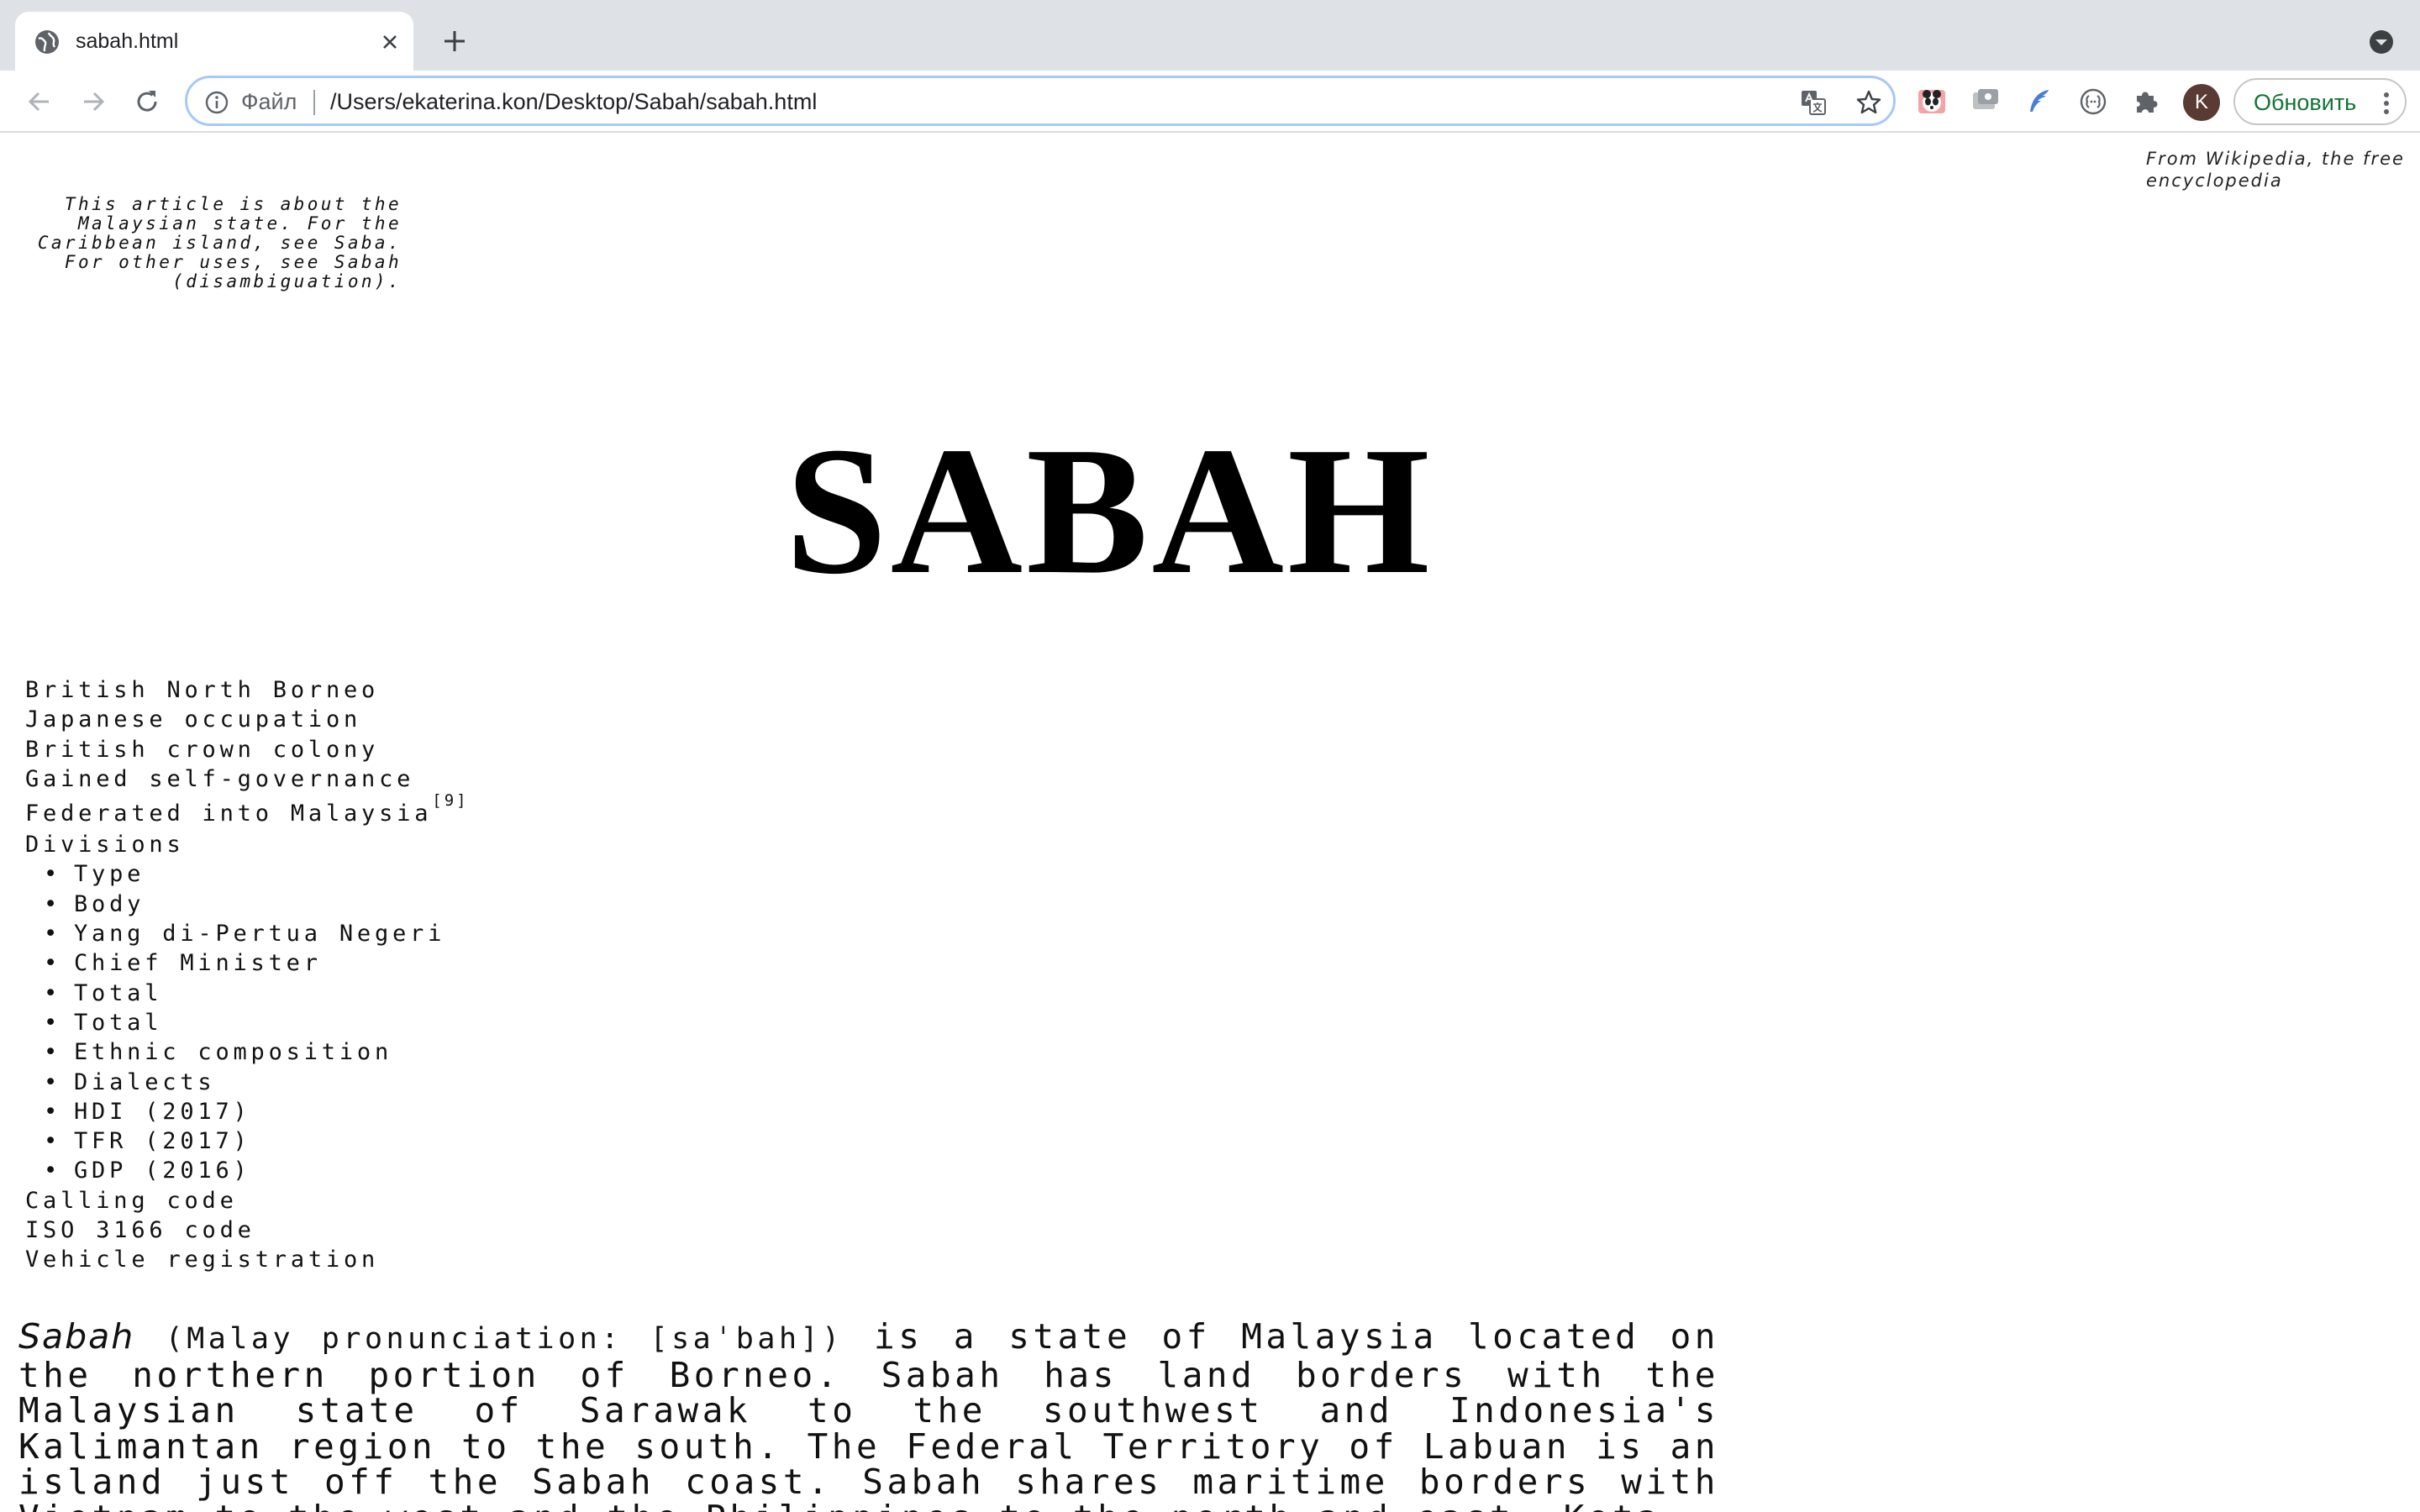 Image resolution: width=2420 pixels, height=1512 pixels. I want to click on code-brackets-extension-icon, so click(2093, 102).